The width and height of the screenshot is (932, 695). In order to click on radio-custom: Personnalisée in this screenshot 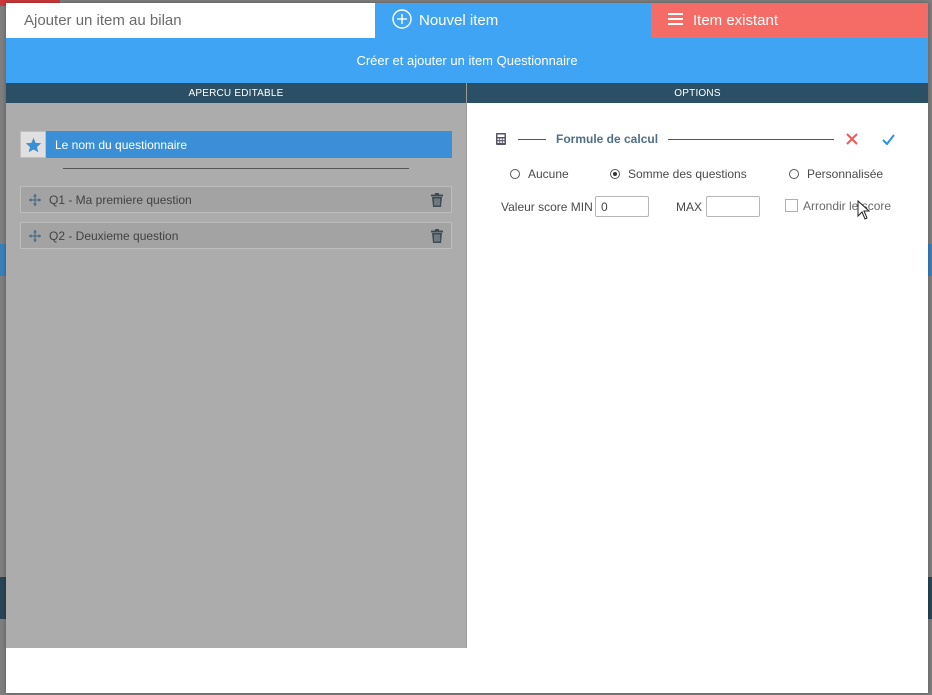, I will do `click(836, 174)`.